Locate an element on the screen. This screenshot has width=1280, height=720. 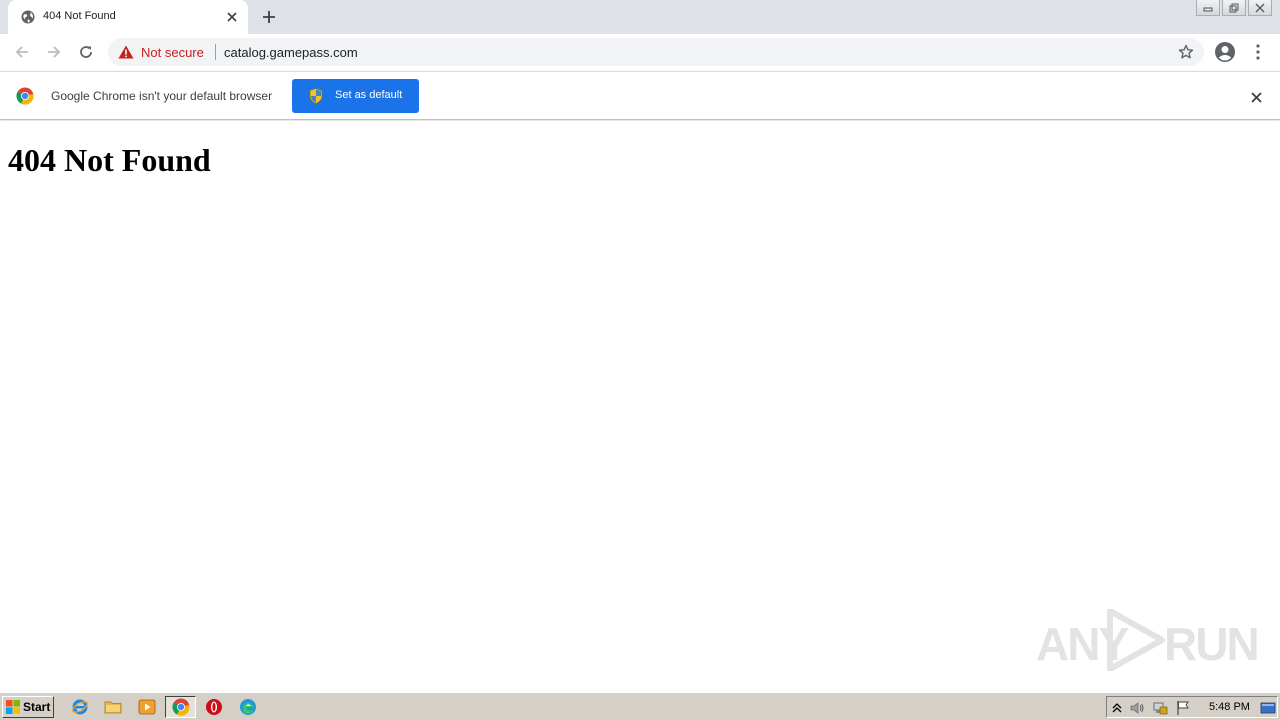
window-controls is located at coordinates (1234, 9).